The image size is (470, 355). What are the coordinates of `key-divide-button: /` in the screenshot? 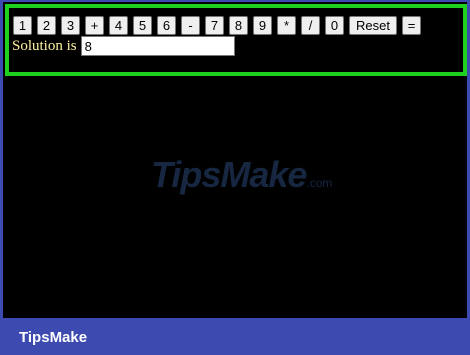 It's located at (310, 25).